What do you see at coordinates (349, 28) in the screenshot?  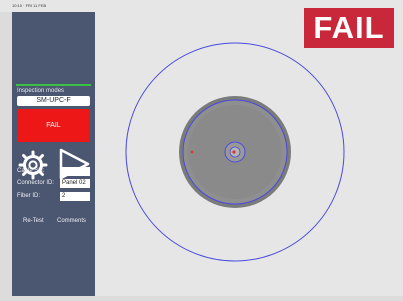 I see `fail-overlay-badge: FAIL` at bounding box center [349, 28].